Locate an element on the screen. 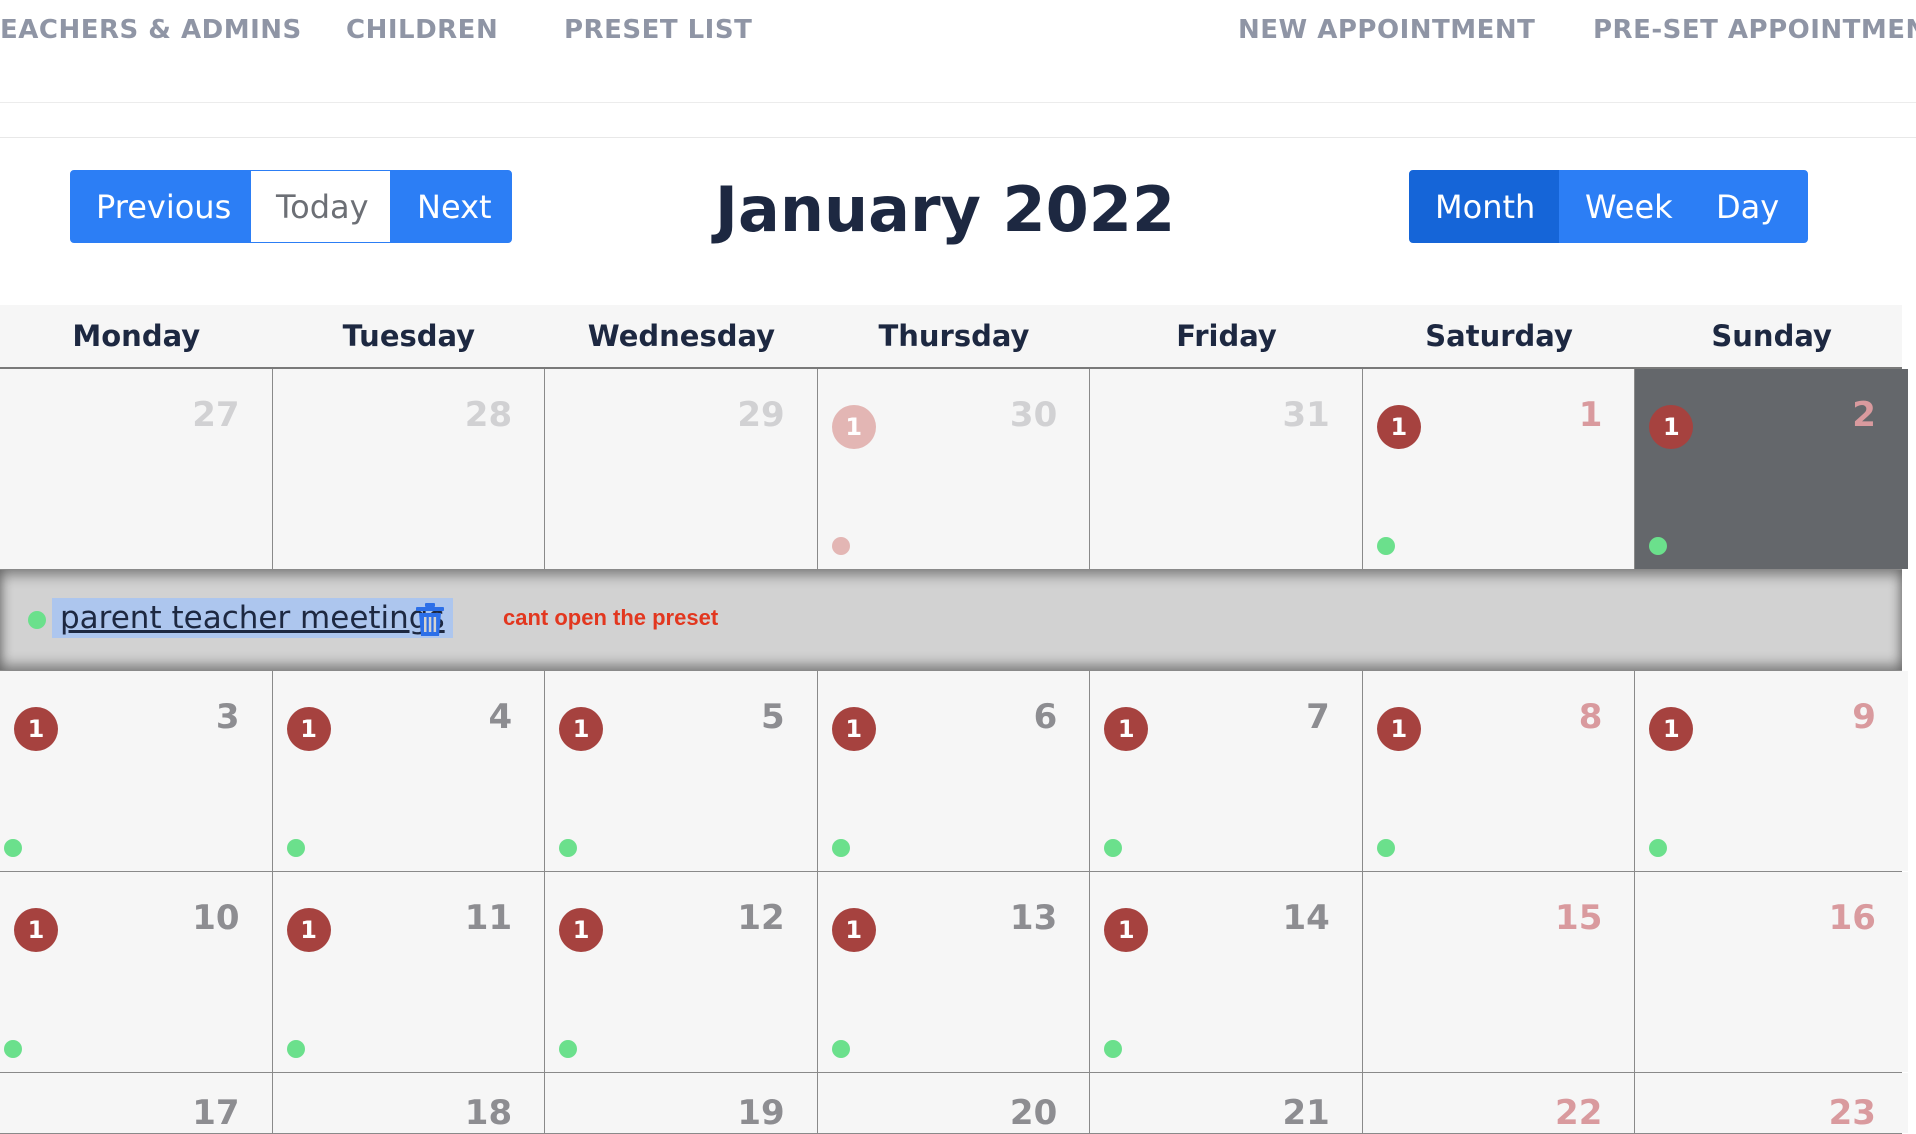 The image size is (1916, 1134). day-number: 21 is located at coordinates (1305, 1113).